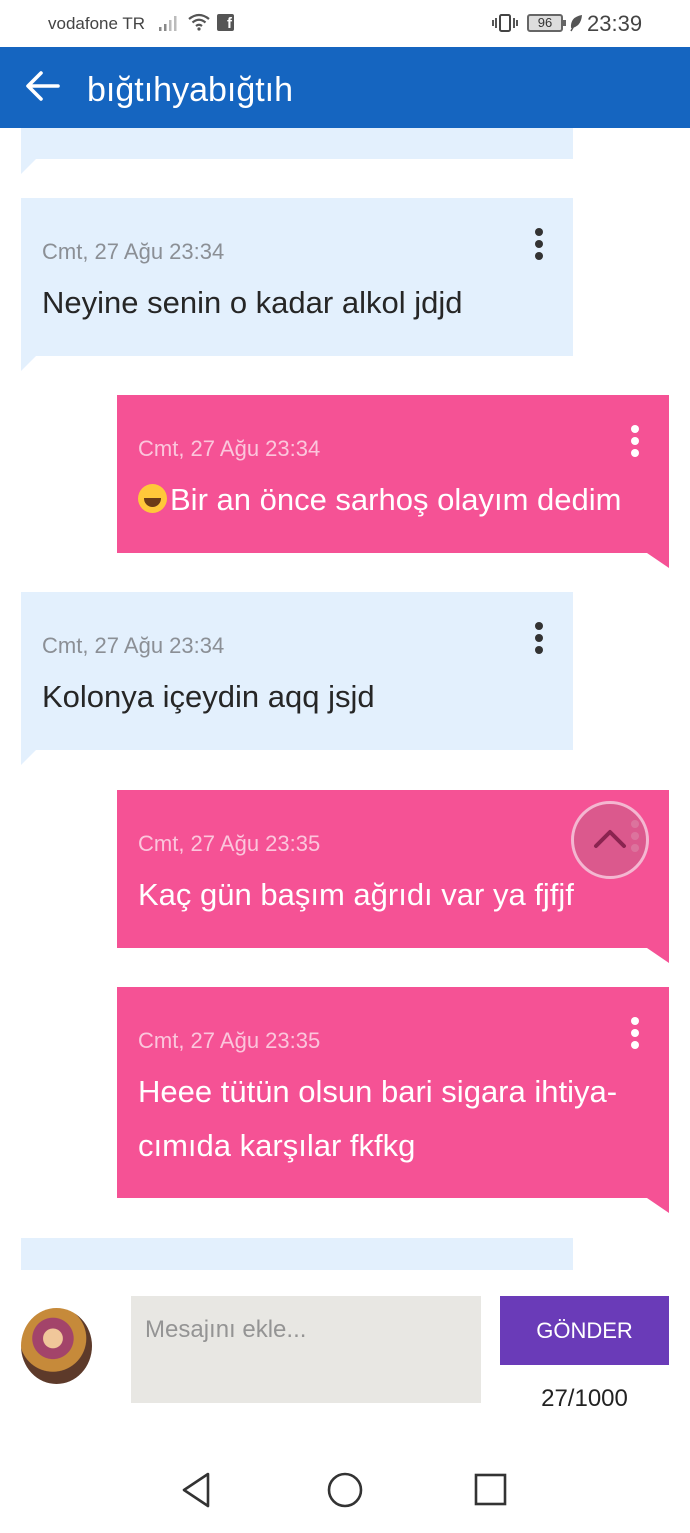 This screenshot has height=1533, width=690. I want to click on scroll-to-top-button, so click(610, 840).